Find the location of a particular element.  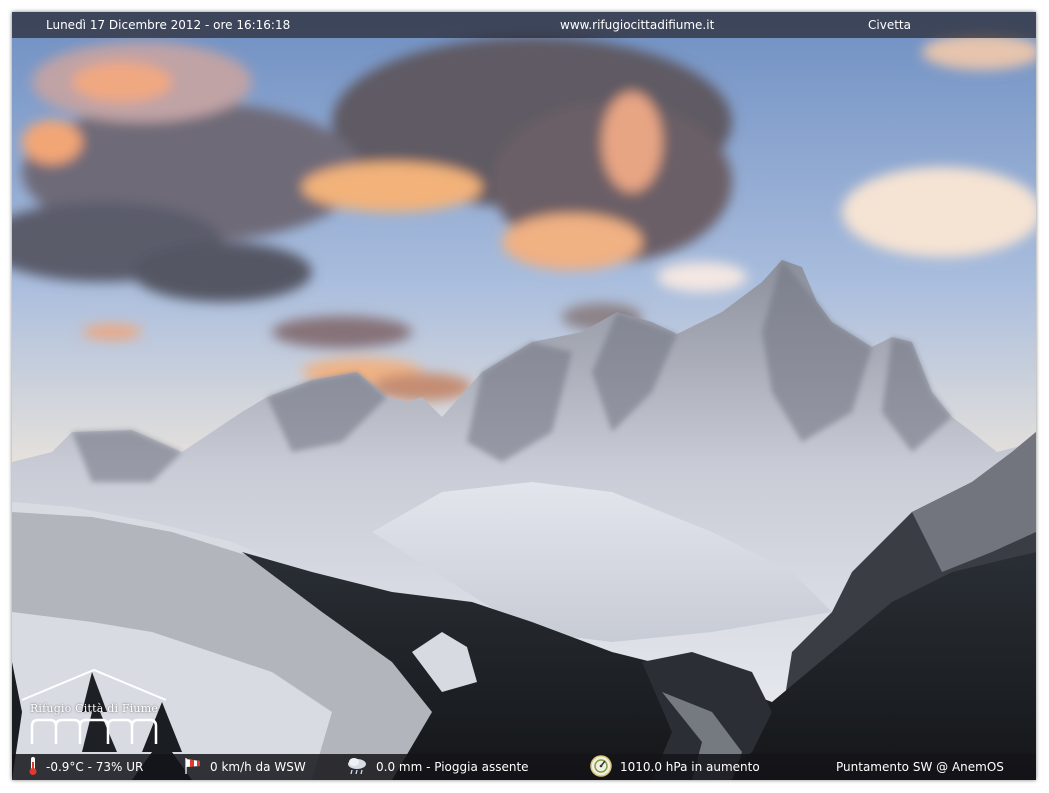

temperature-humidity-reading: -0.9°C - 73% UR is located at coordinates (85, 767).